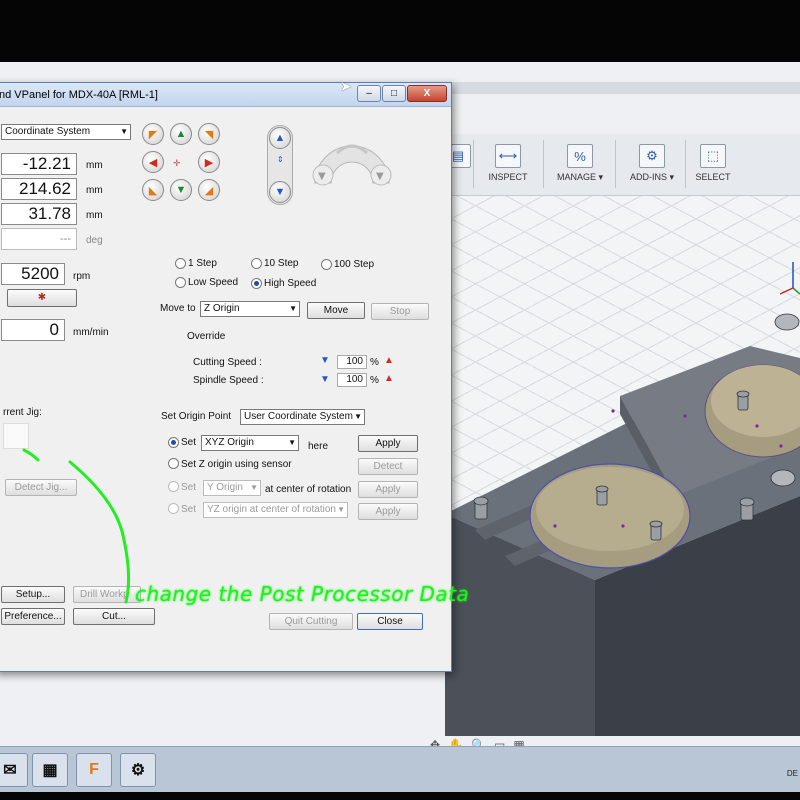 The width and height of the screenshot is (800, 800). Describe the element at coordinates (336, 310) in the screenshot. I see `move-button: Move` at that location.